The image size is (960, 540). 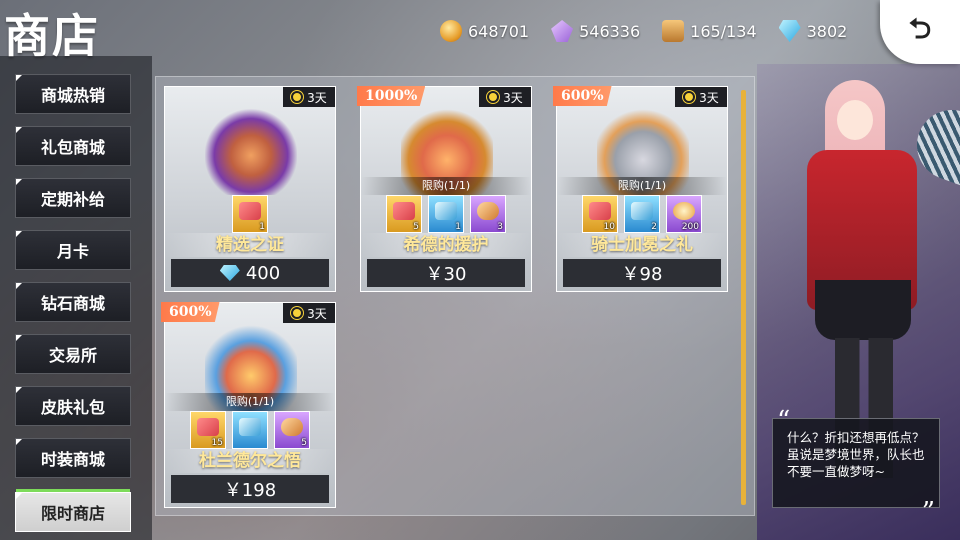 I want to click on item-slot: 3, so click(x=488, y=214).